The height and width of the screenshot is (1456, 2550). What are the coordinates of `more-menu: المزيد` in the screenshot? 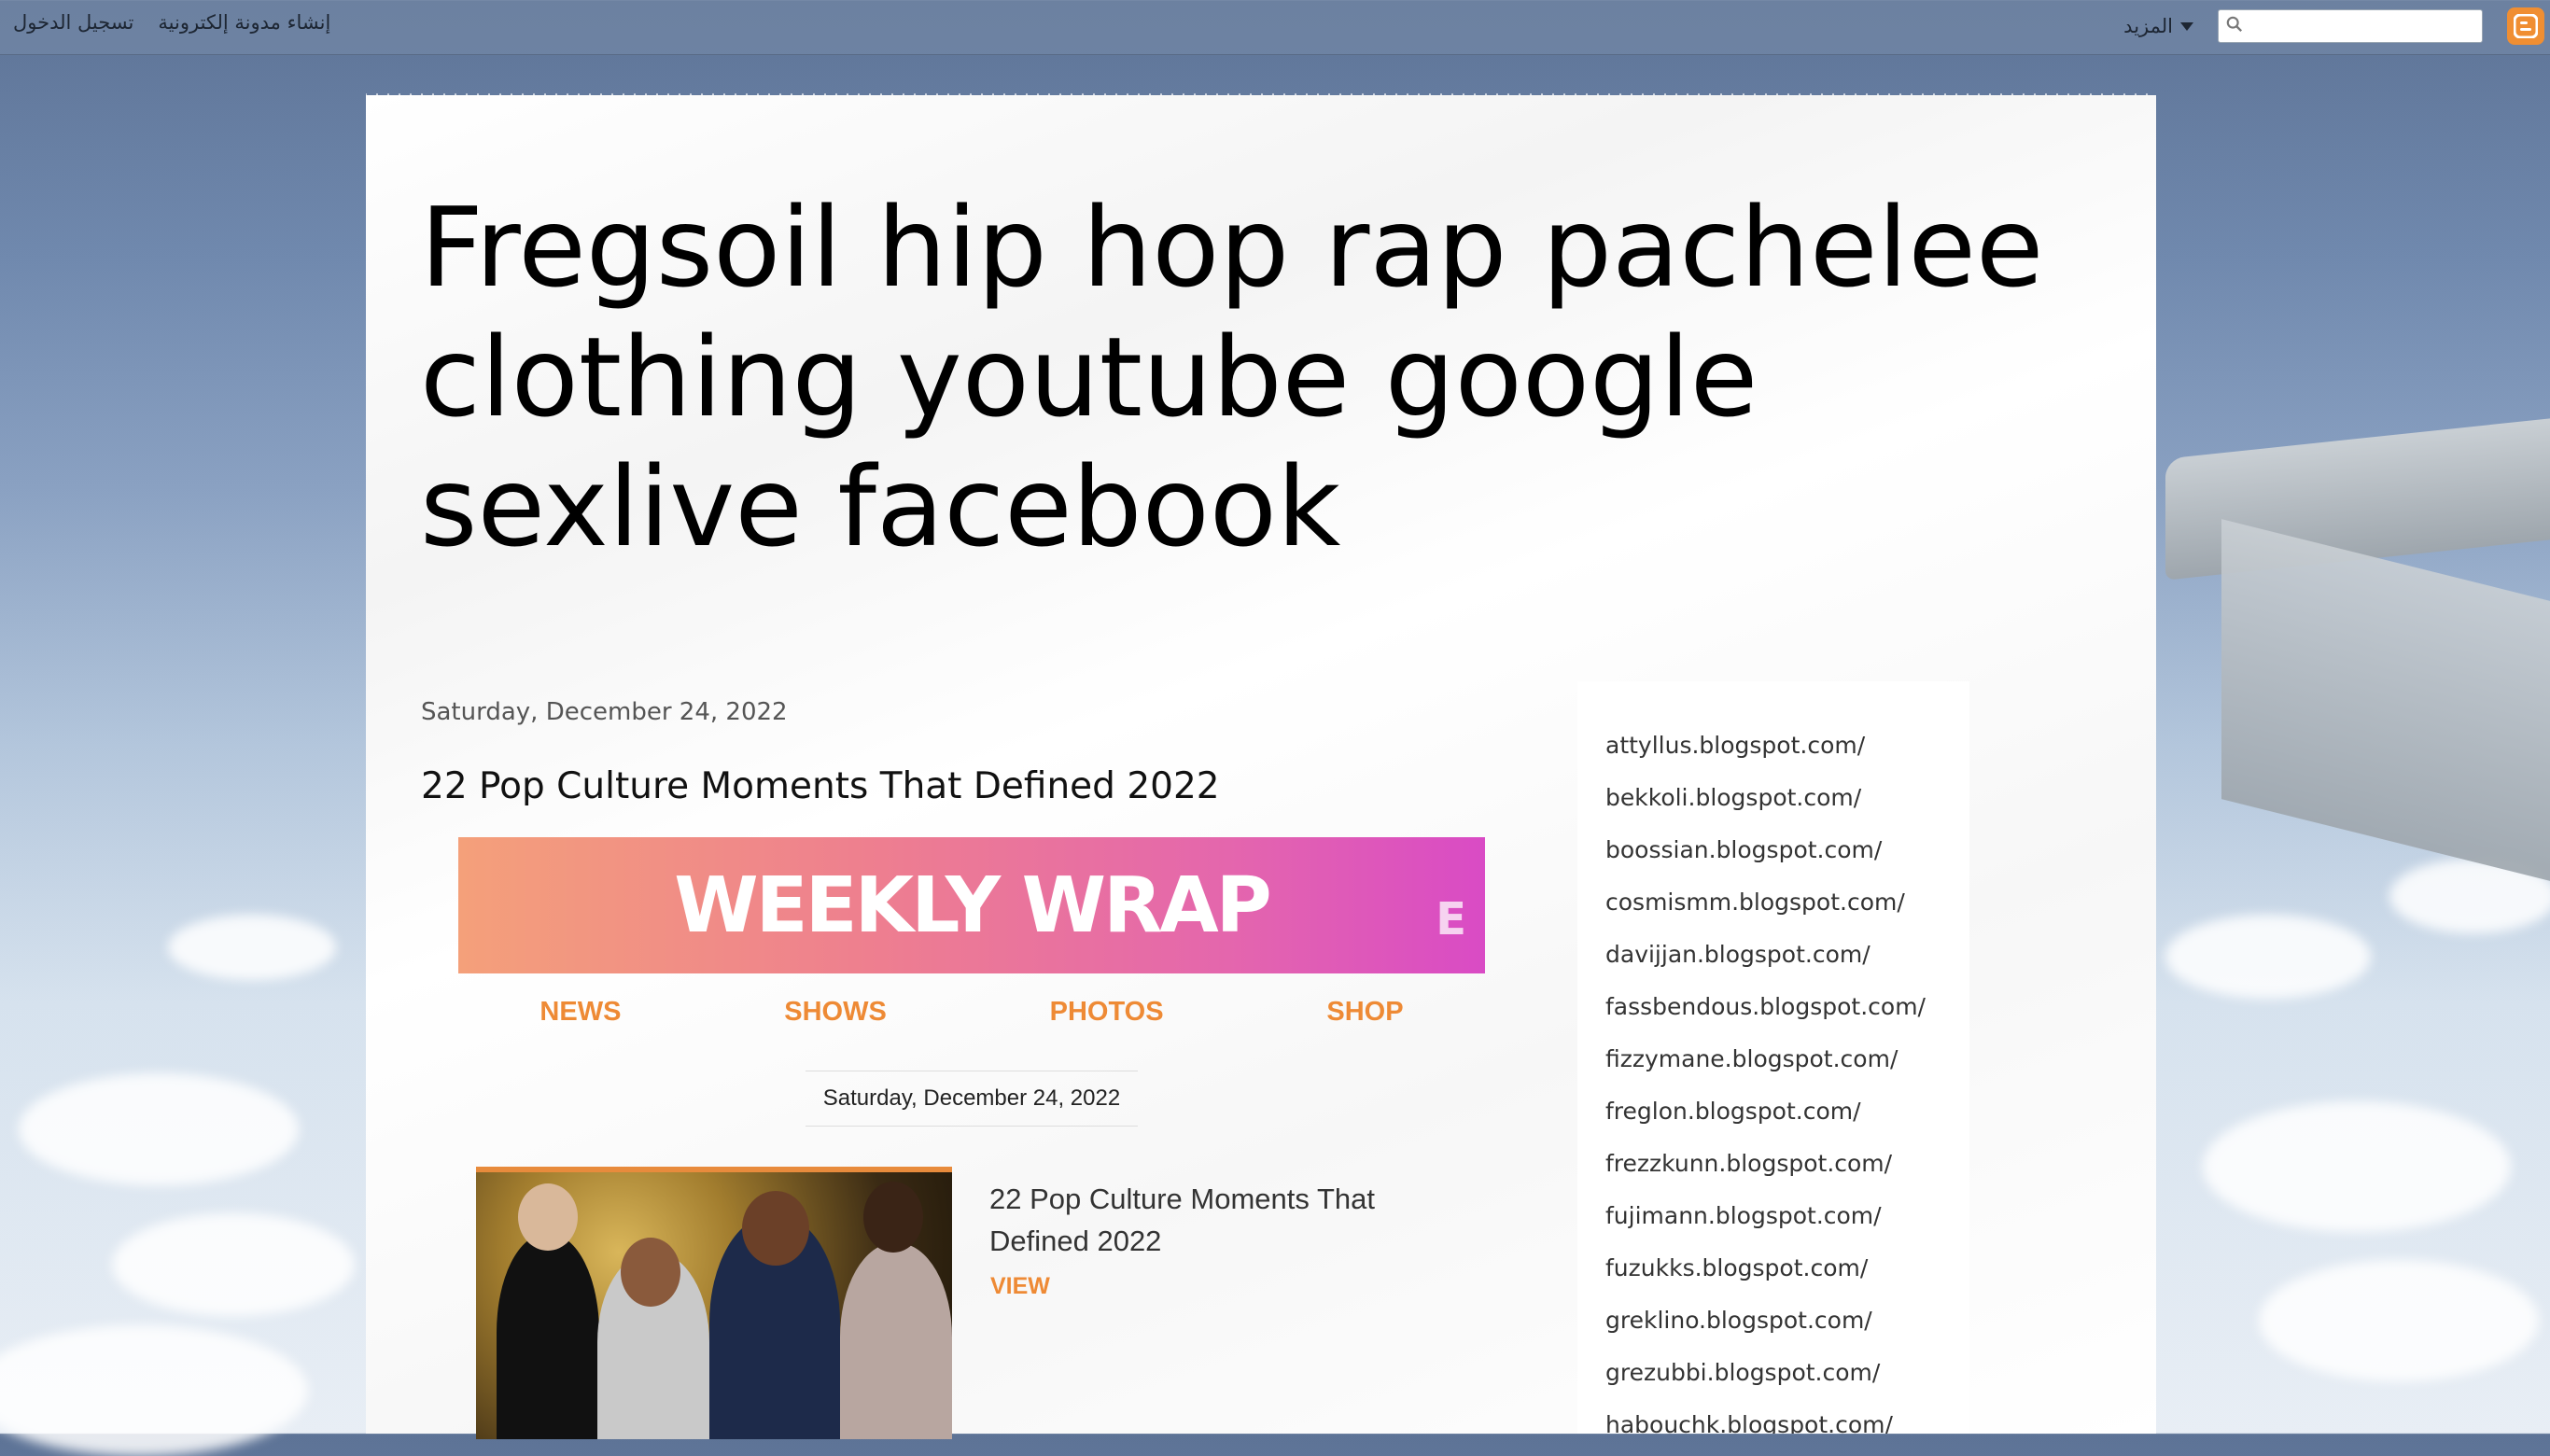 It's located at (2158, 26).